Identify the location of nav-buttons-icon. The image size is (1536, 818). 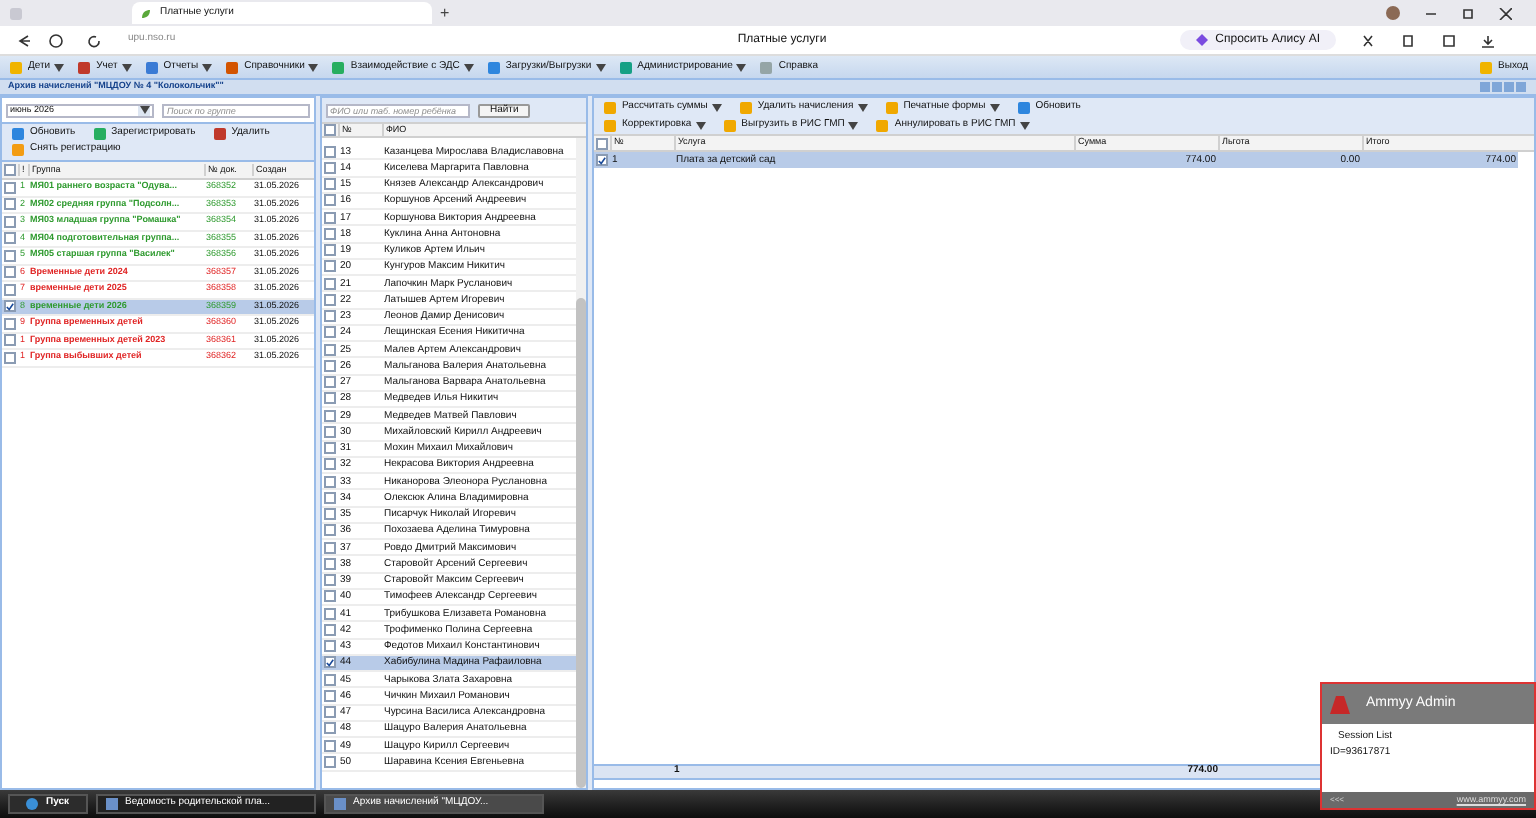
(60, 40).